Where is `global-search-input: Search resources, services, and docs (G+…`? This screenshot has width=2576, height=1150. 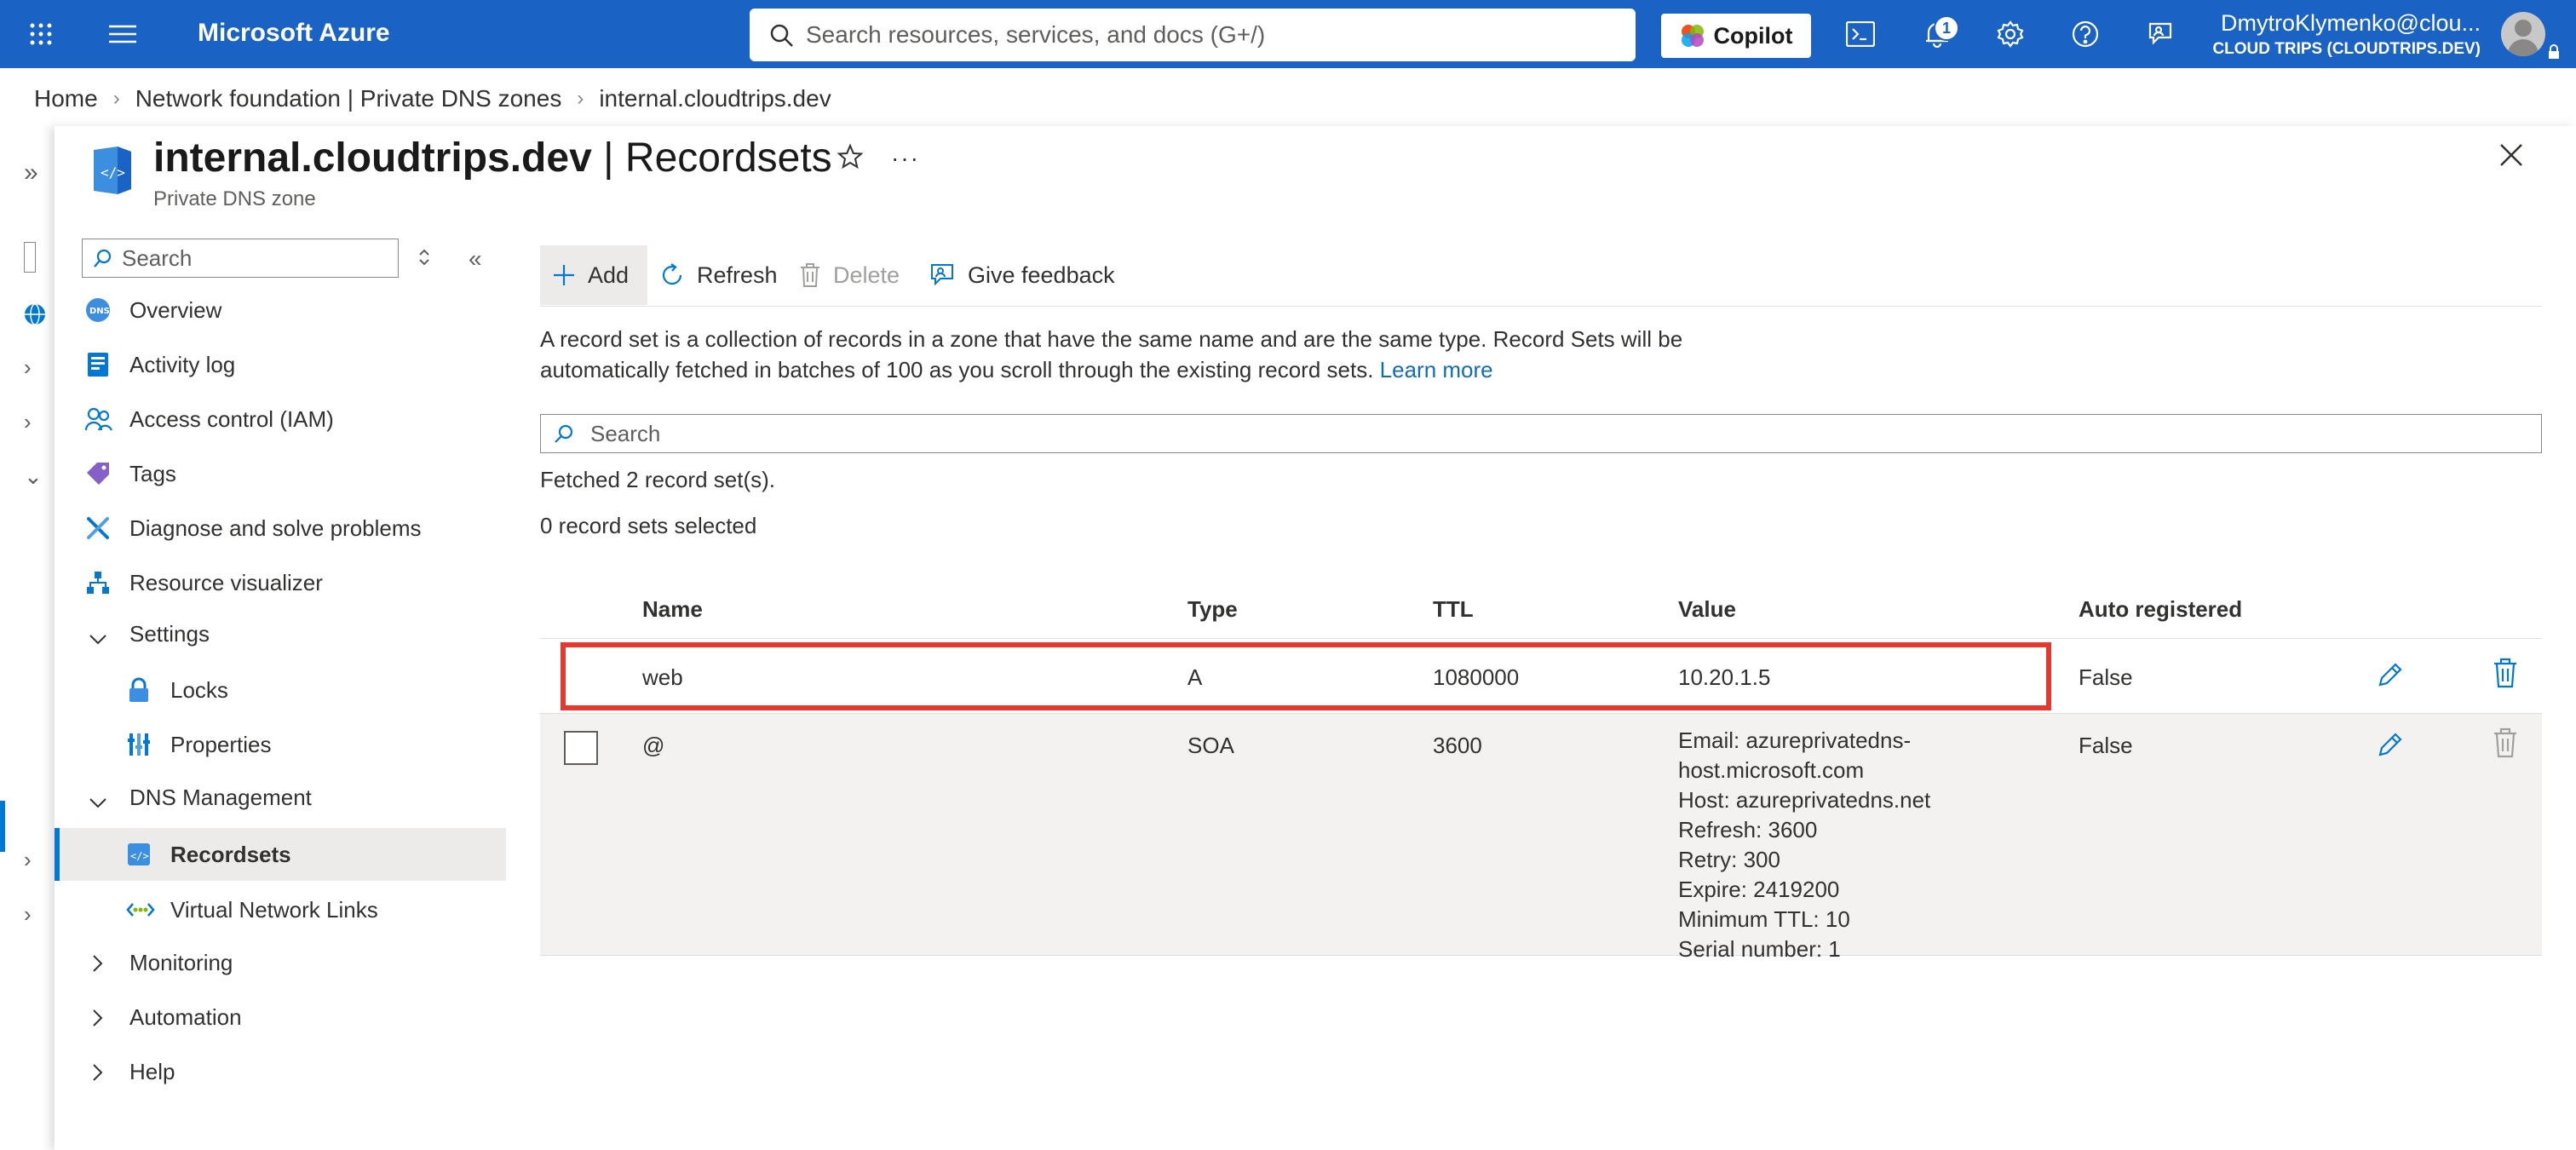 global-search-input: Search resources, services, and docs (G+… is located at coordinates (1193, 35).